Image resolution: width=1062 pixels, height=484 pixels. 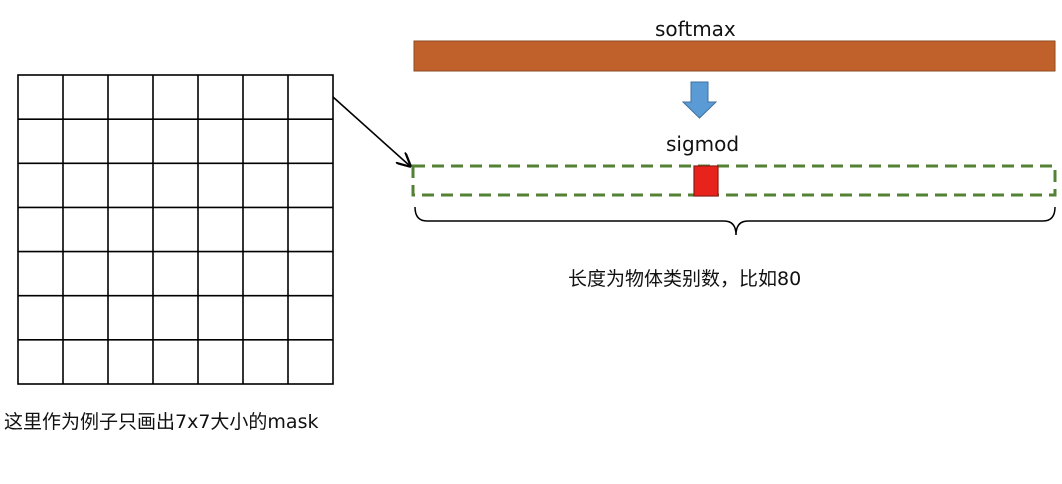 What do you see at coordinates (706, 181) in the screenshot?
I see `highlighted-class-cell` at bounding box center [706, 181].